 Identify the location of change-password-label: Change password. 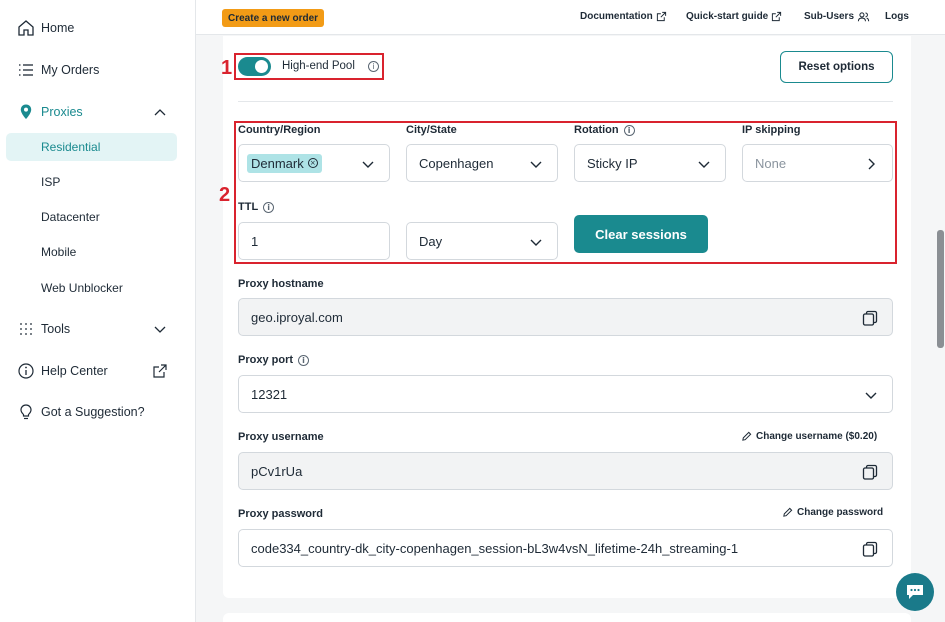
(840, 512).